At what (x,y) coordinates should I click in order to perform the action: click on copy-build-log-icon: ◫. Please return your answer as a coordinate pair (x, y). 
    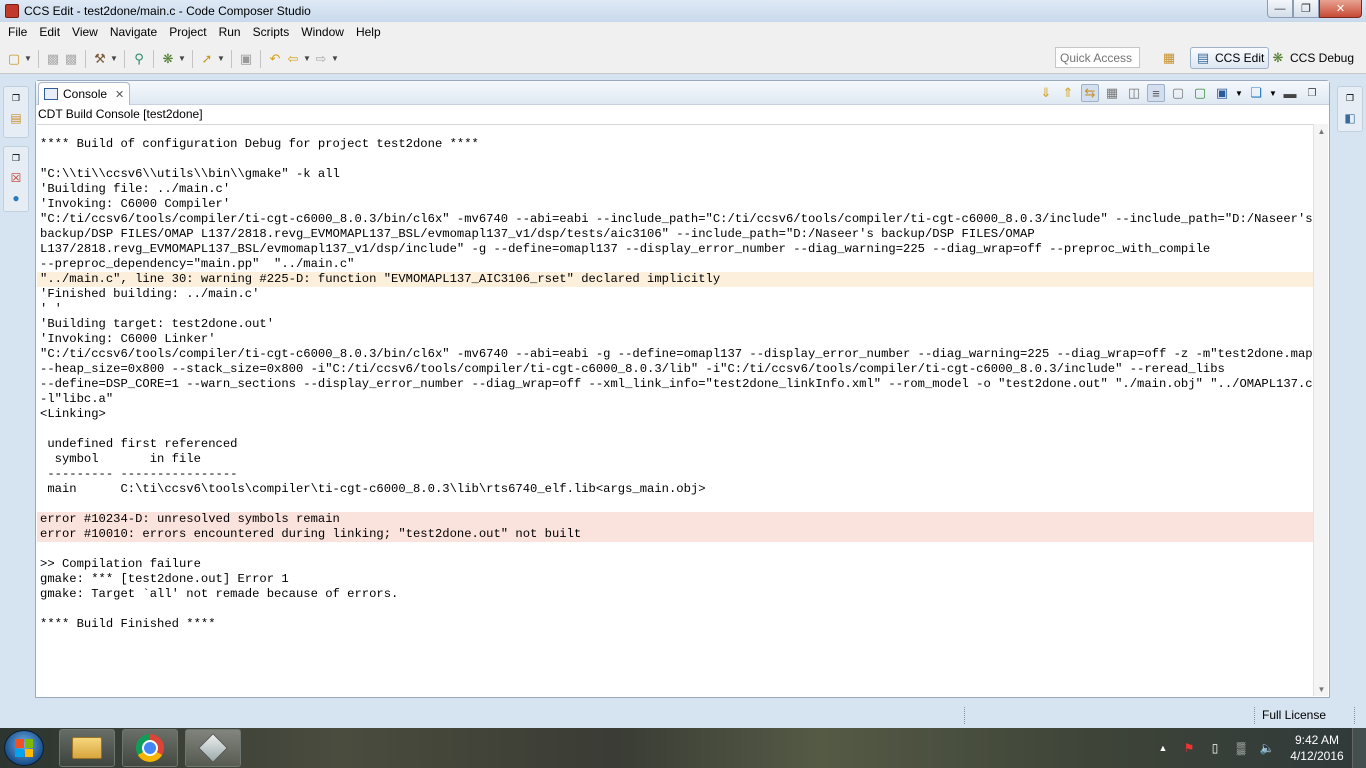
    Looking at the image, I should click on (1134, 93).